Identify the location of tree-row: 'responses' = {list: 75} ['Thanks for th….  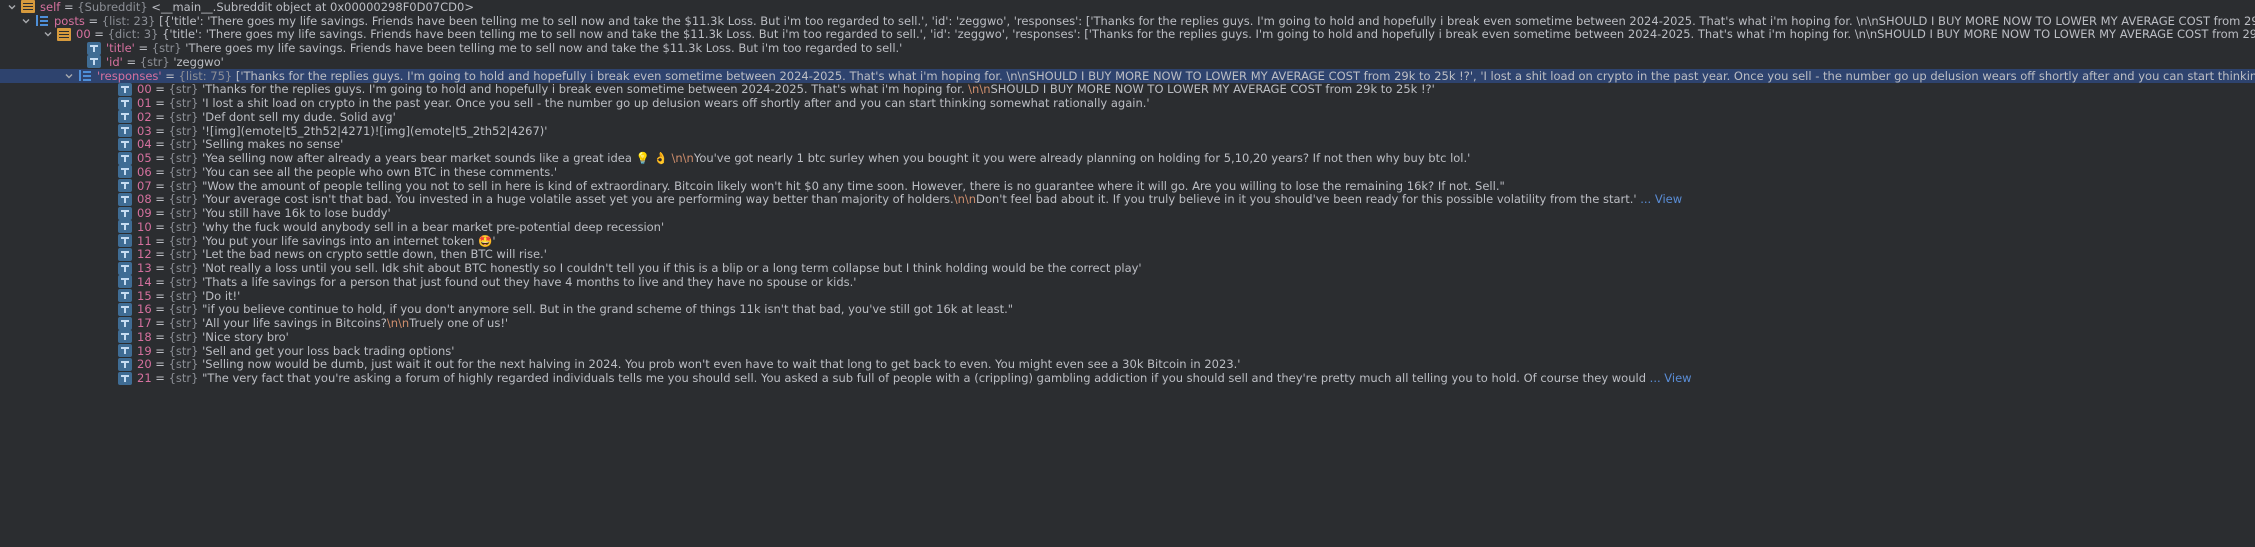
(1127, 75).